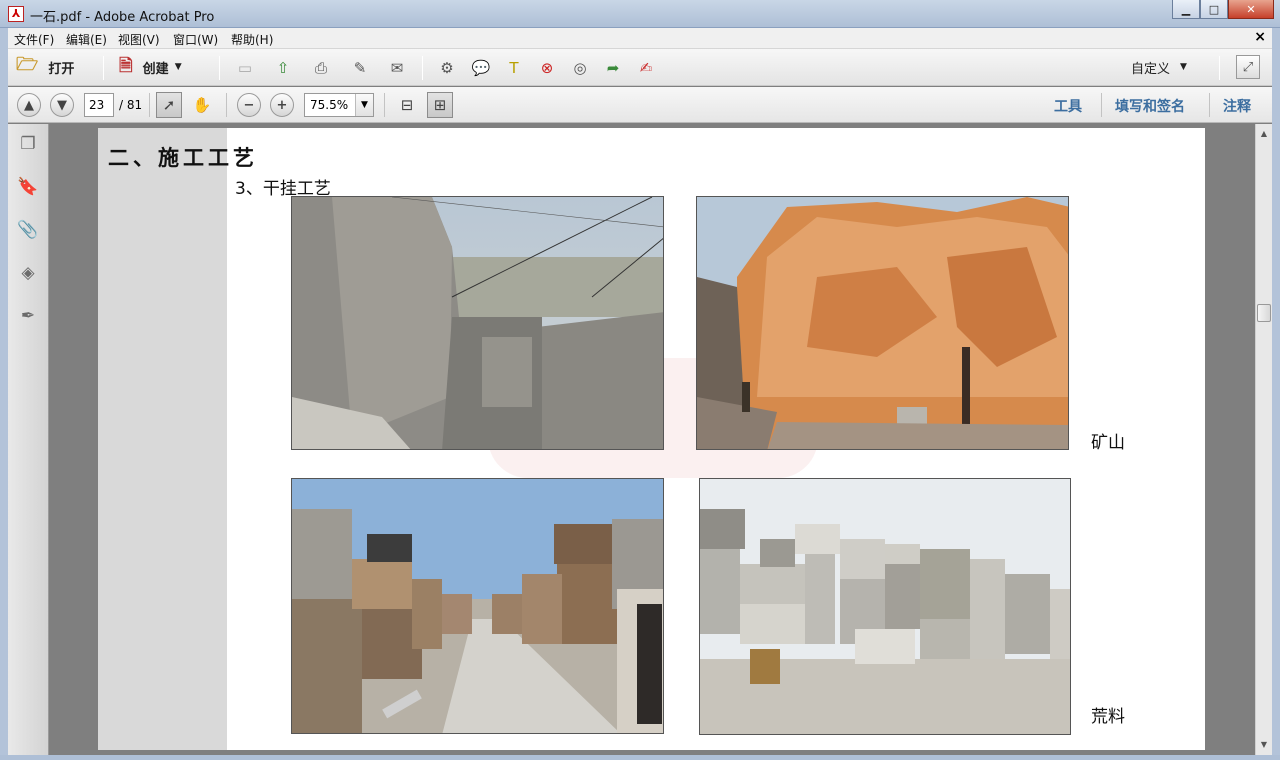 The width and height of the screenshot is (1280, 760). I want to click on hand-tool-button: ✋, so click(202, 105).